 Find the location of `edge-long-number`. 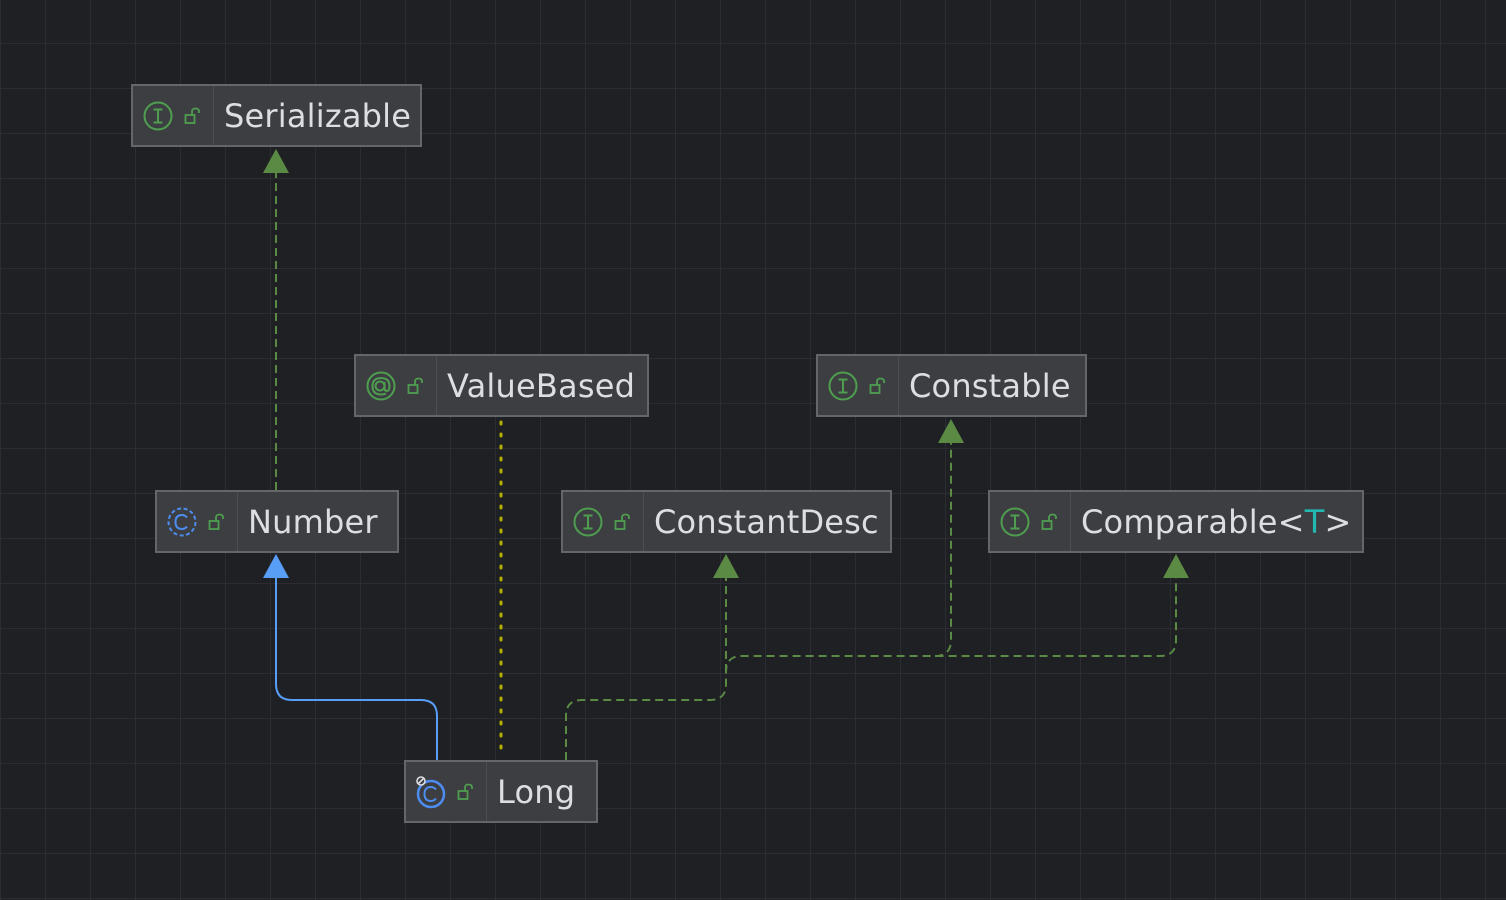

edge-long-number is located at coordinates (356, 668).